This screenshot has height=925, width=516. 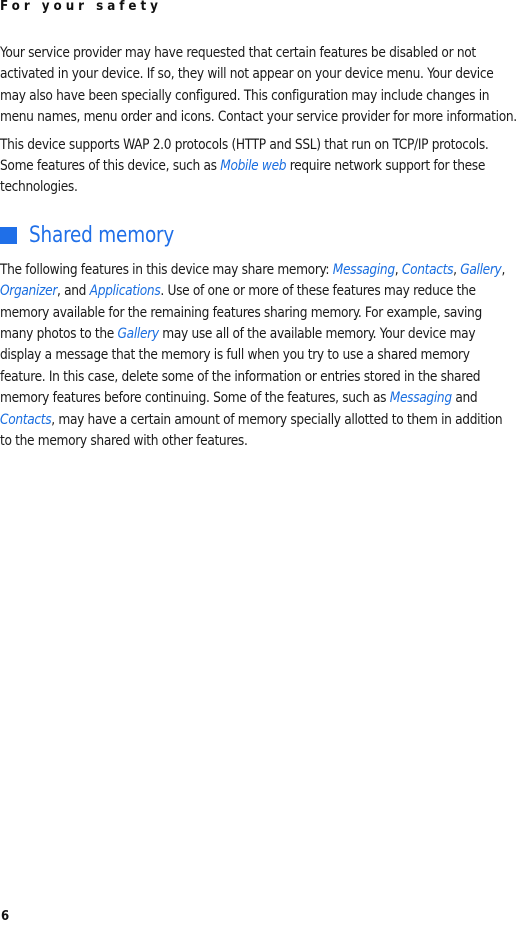 I want to click on running-header: For your safety, so click(x=81, y=7).